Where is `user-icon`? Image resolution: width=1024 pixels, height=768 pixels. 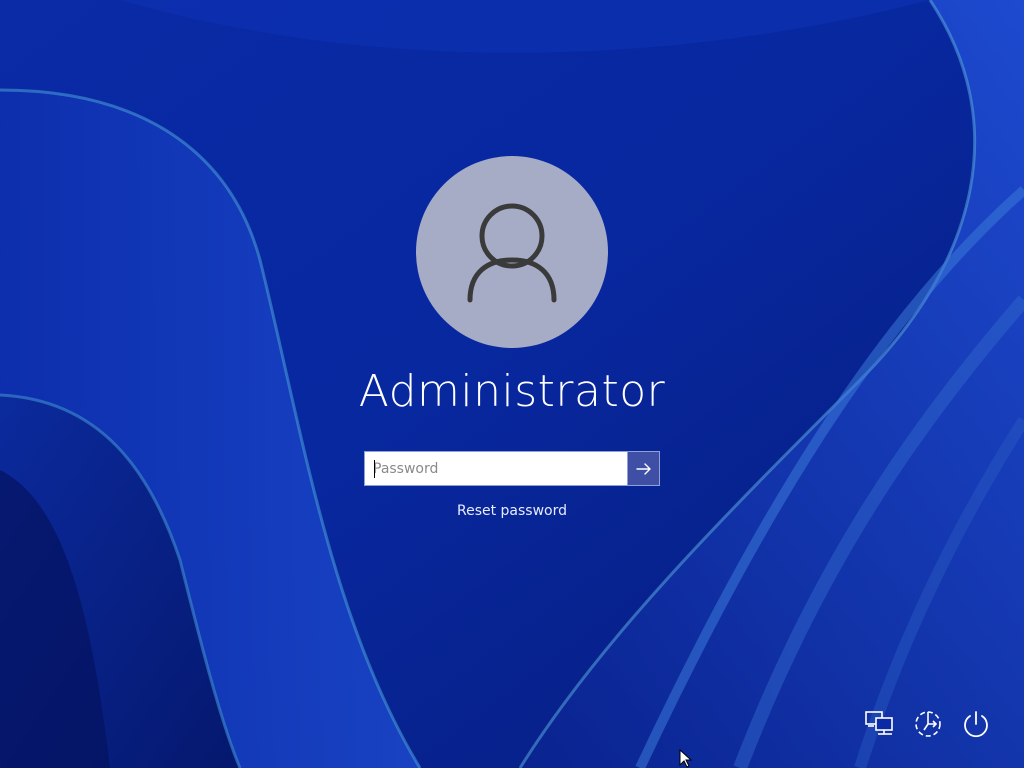
user-icon is located at coordinates (512, 253).